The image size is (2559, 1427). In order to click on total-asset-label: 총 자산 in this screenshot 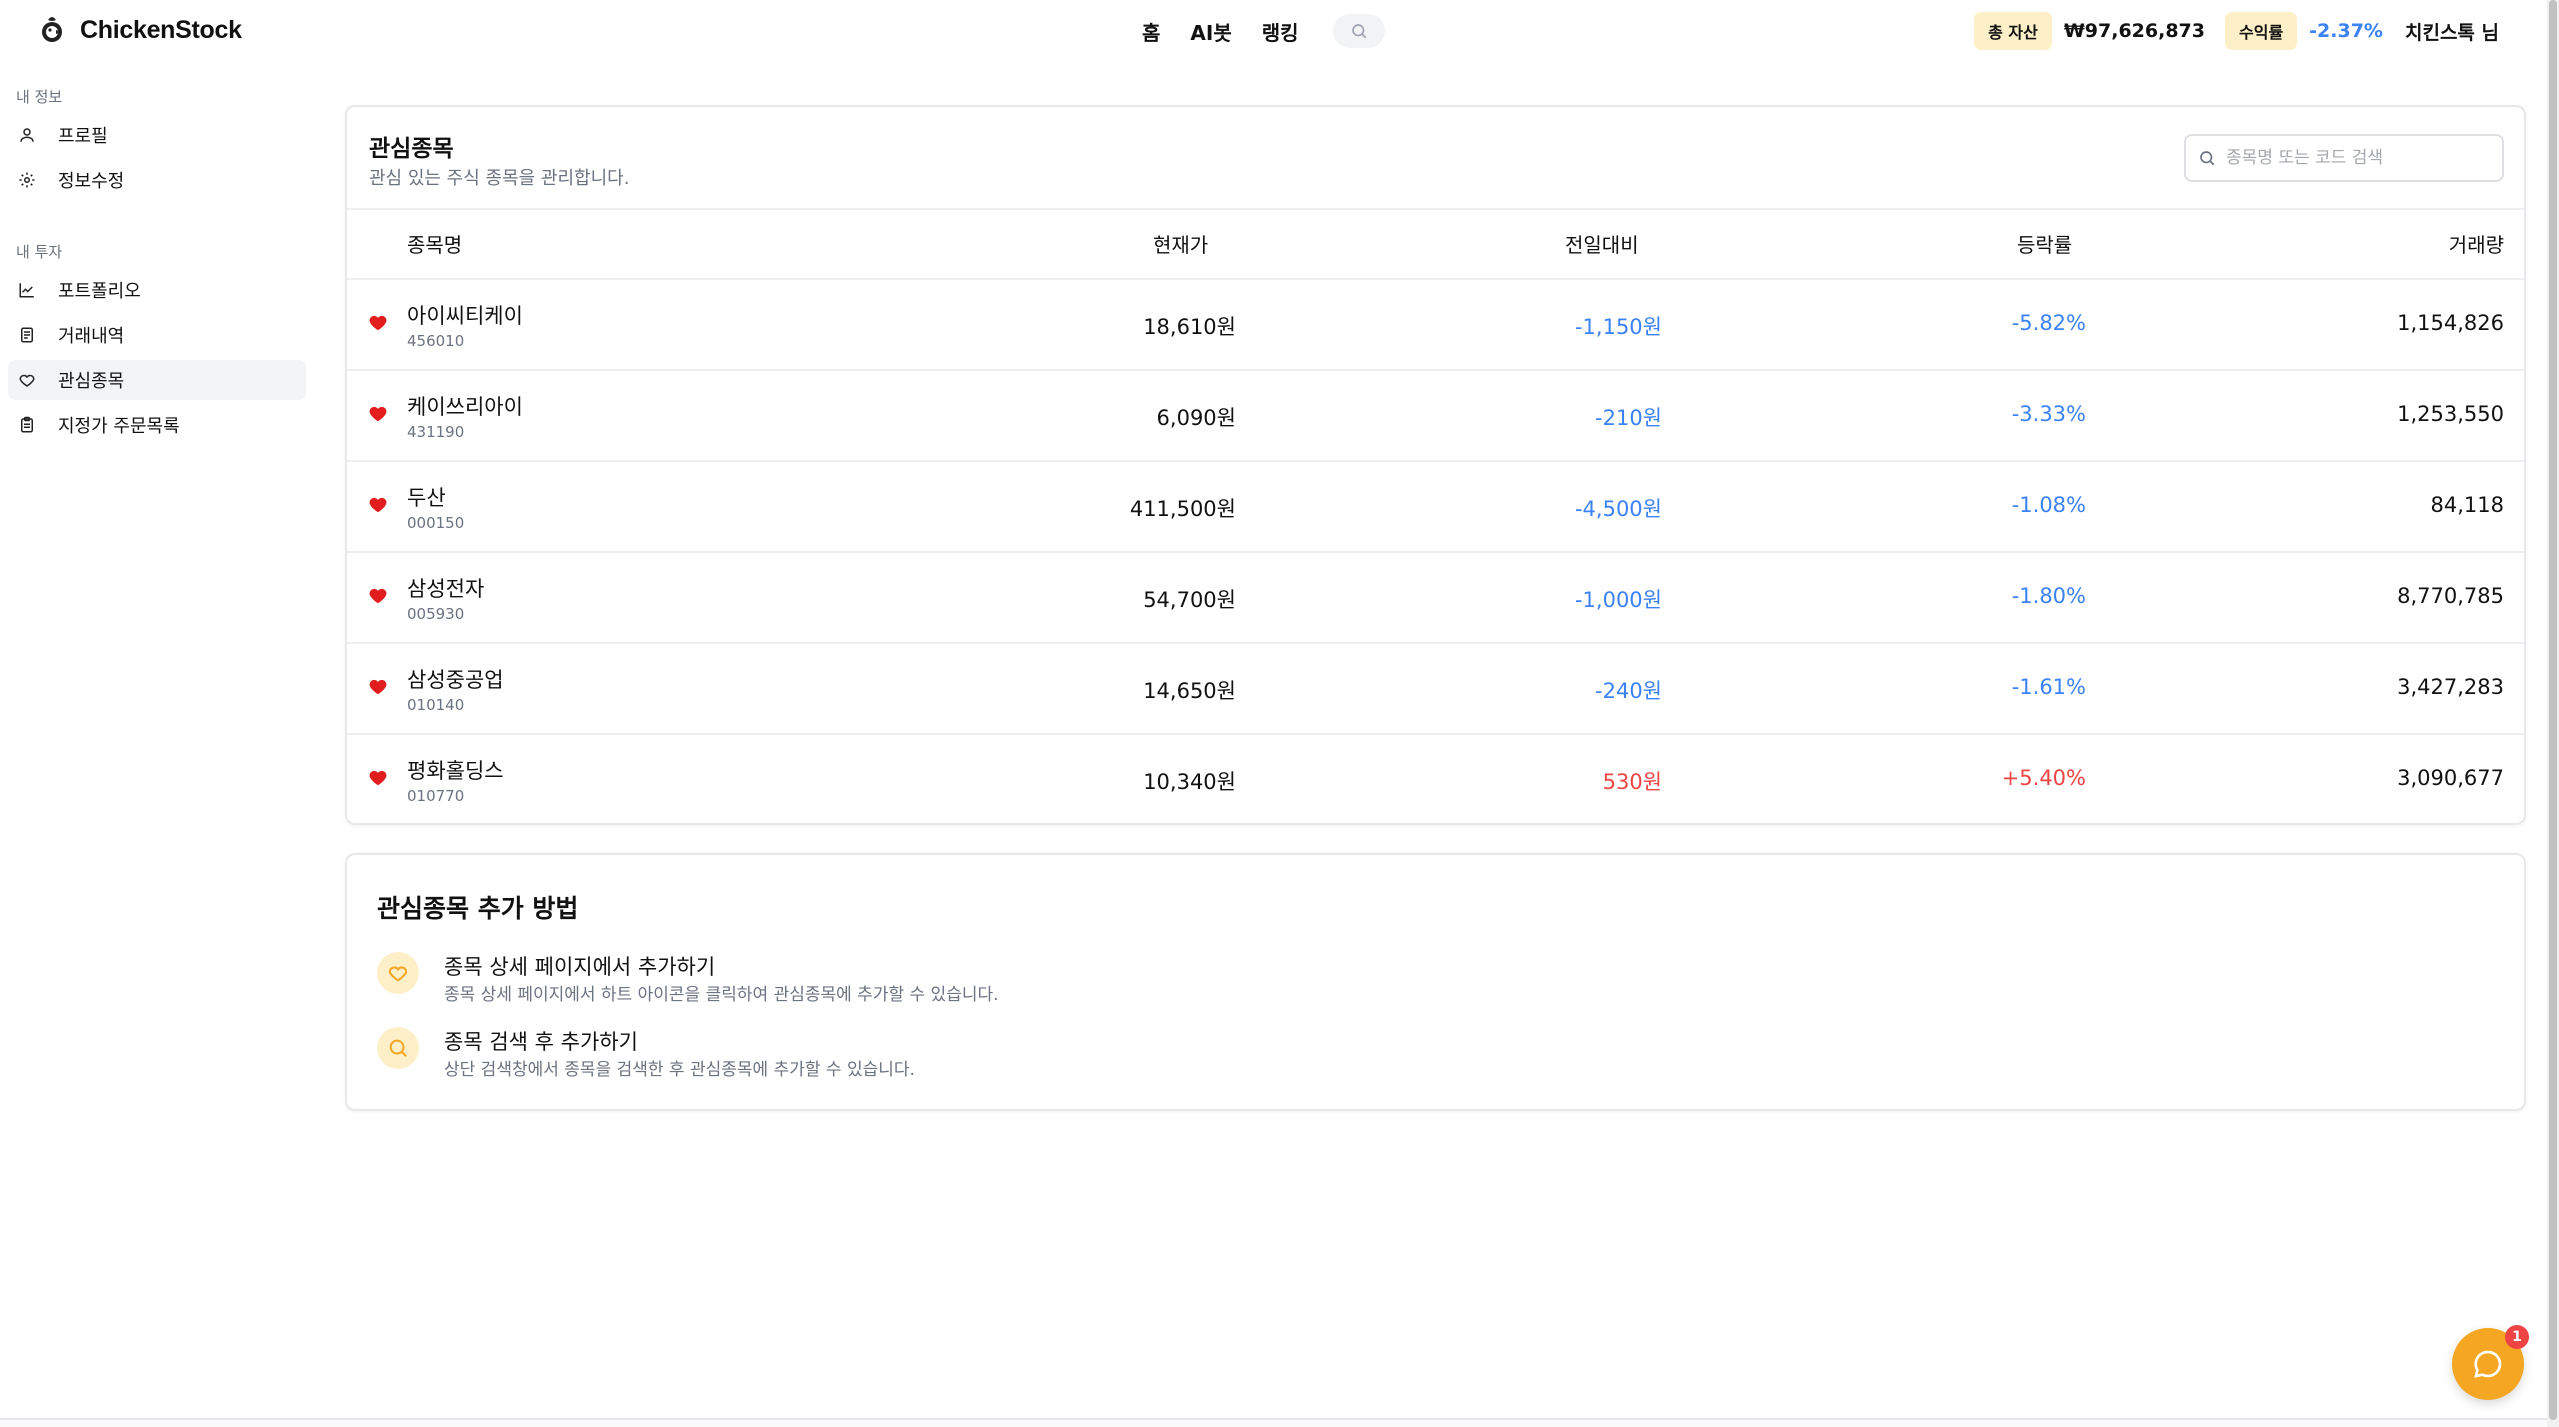, I will do `click(2013, 31)`.